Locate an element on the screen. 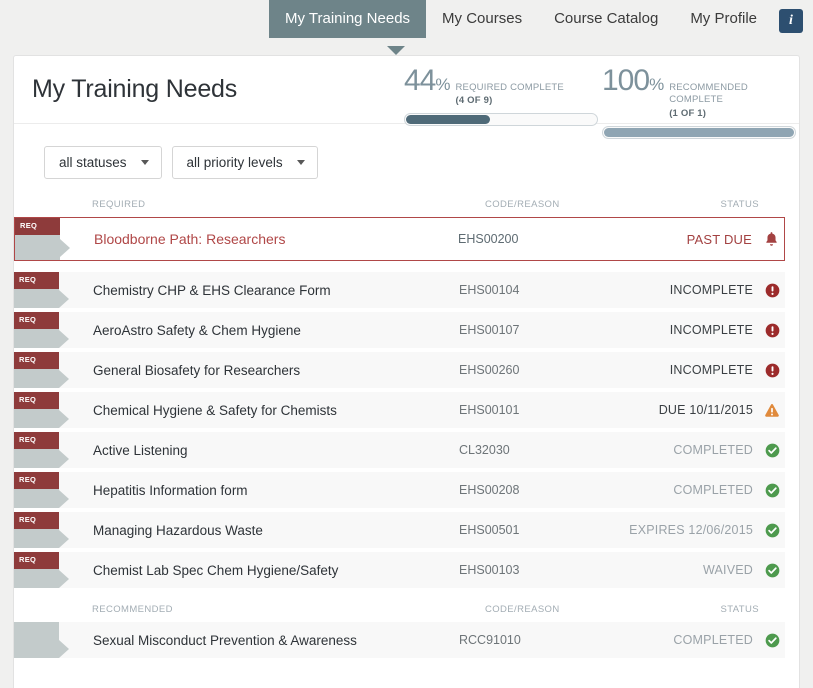 The width and height of the screenshot is (813, 688). course-name: Active Listening is located at coordinates (266, 450).